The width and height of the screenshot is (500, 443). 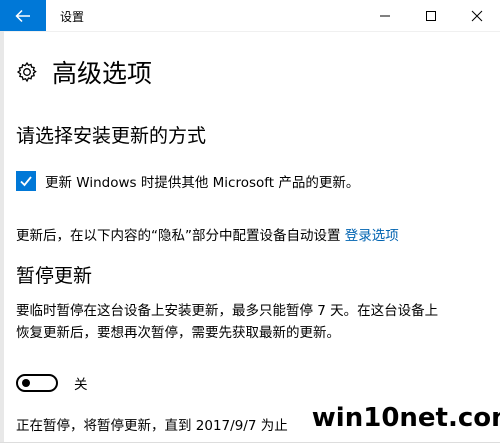 What do you see at coordinates (178, 333) in the screenshot?
I see `pause-description-line2: 恢复更新后，要想再次暂停，需要先获取最新的更新。` at bounding box center [178, 333].